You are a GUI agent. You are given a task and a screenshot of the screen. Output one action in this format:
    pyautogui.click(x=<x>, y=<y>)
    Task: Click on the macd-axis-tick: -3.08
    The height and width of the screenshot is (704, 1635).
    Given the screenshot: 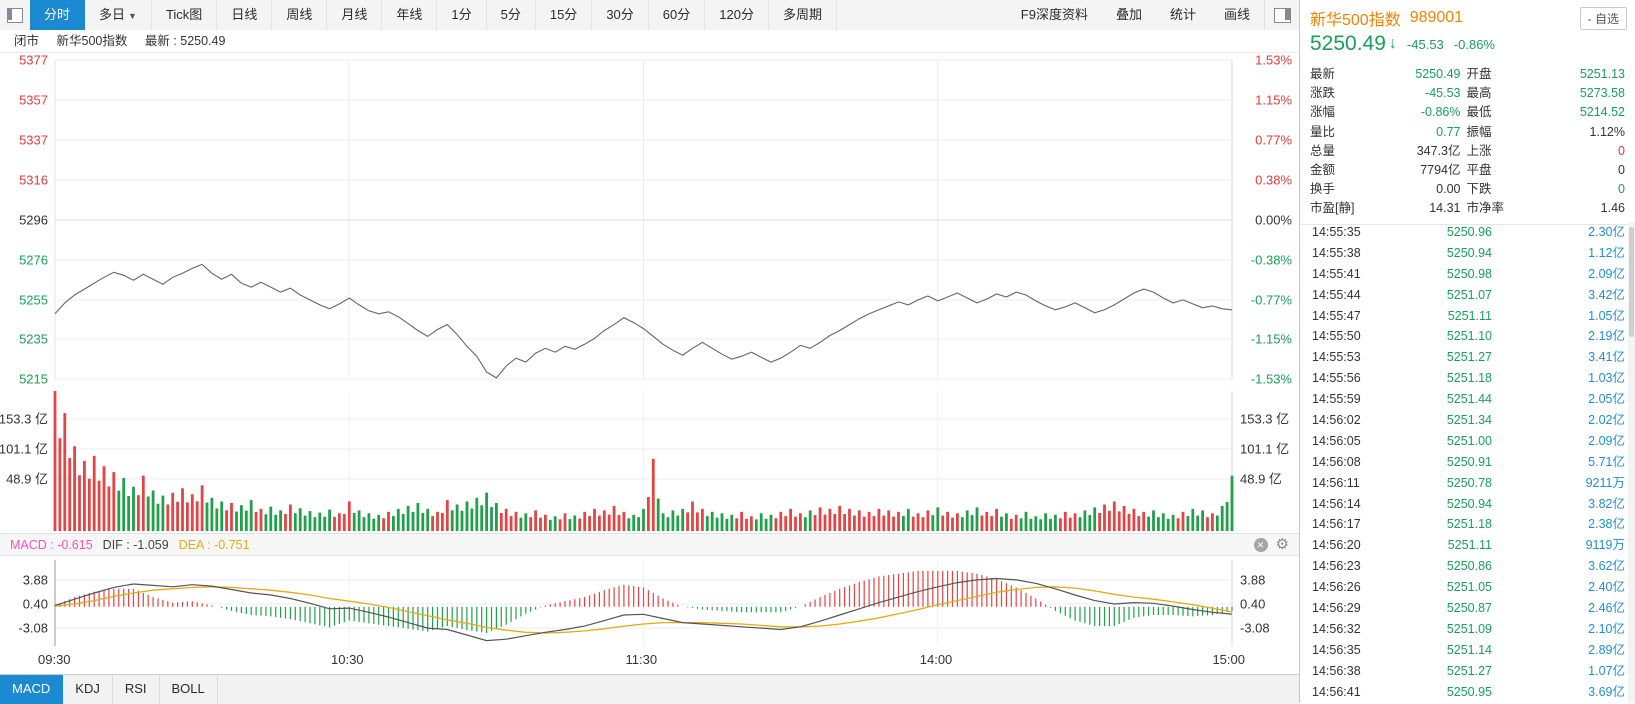 What is the action you would take?
    pyautogui.click(x=1255, y=628)
    